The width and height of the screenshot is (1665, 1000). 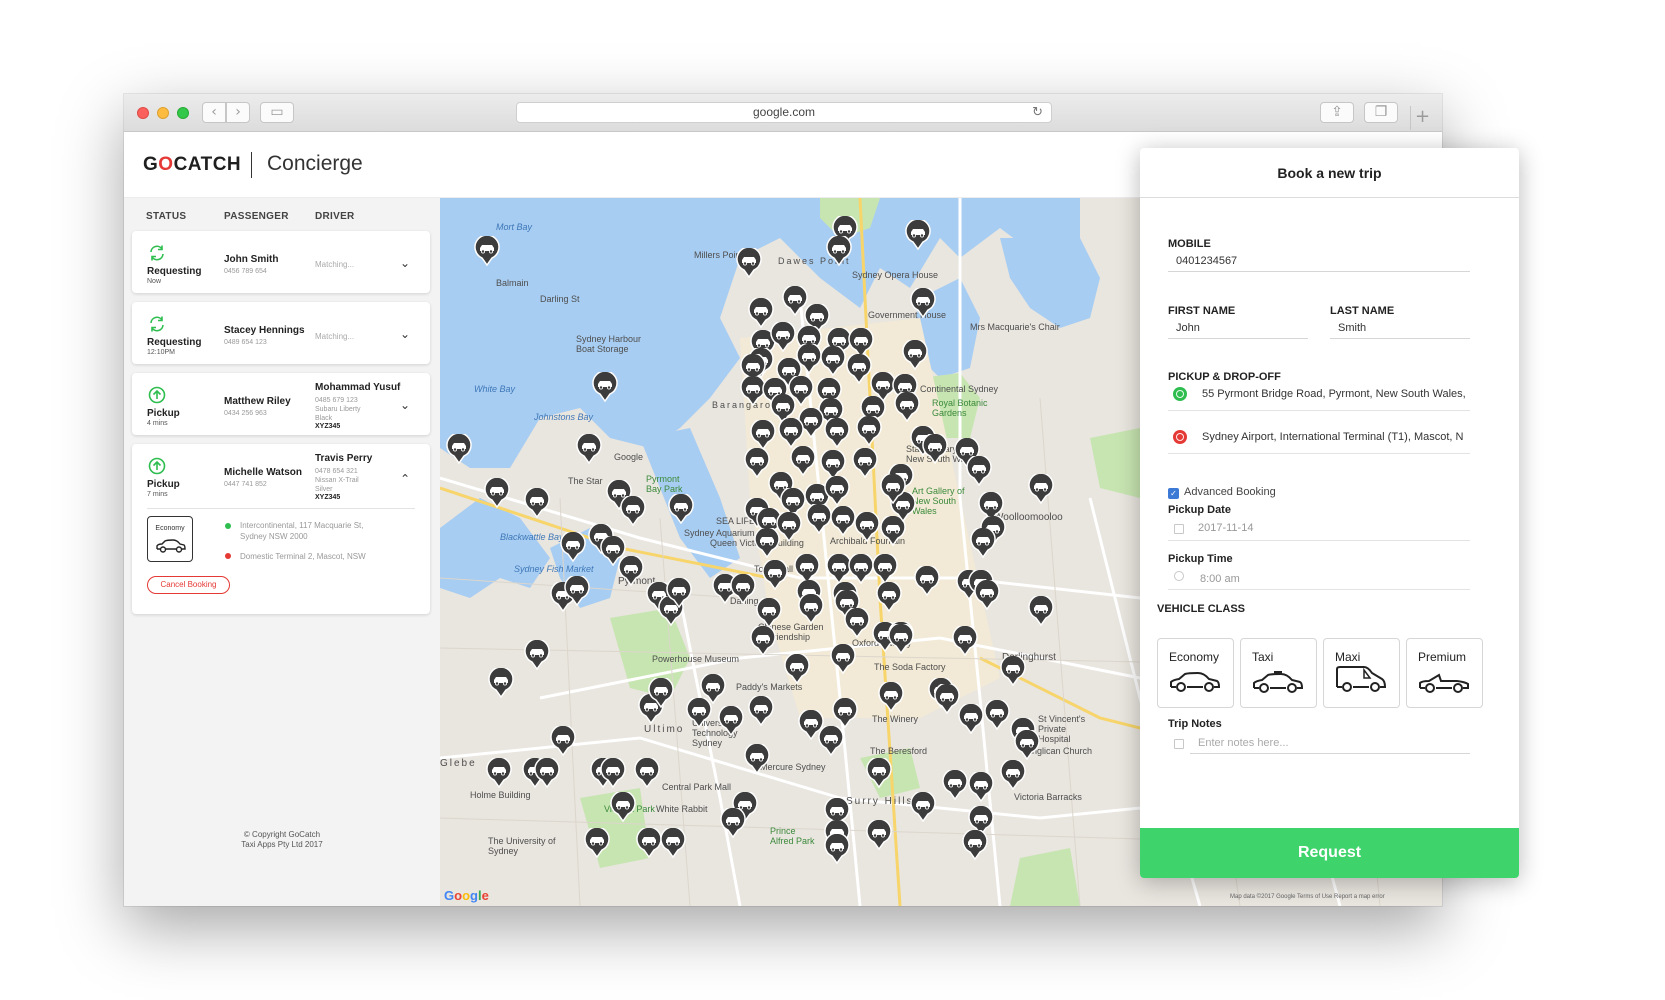 I want to click on share-icon: ⇪, so click(x=1337, y=112).